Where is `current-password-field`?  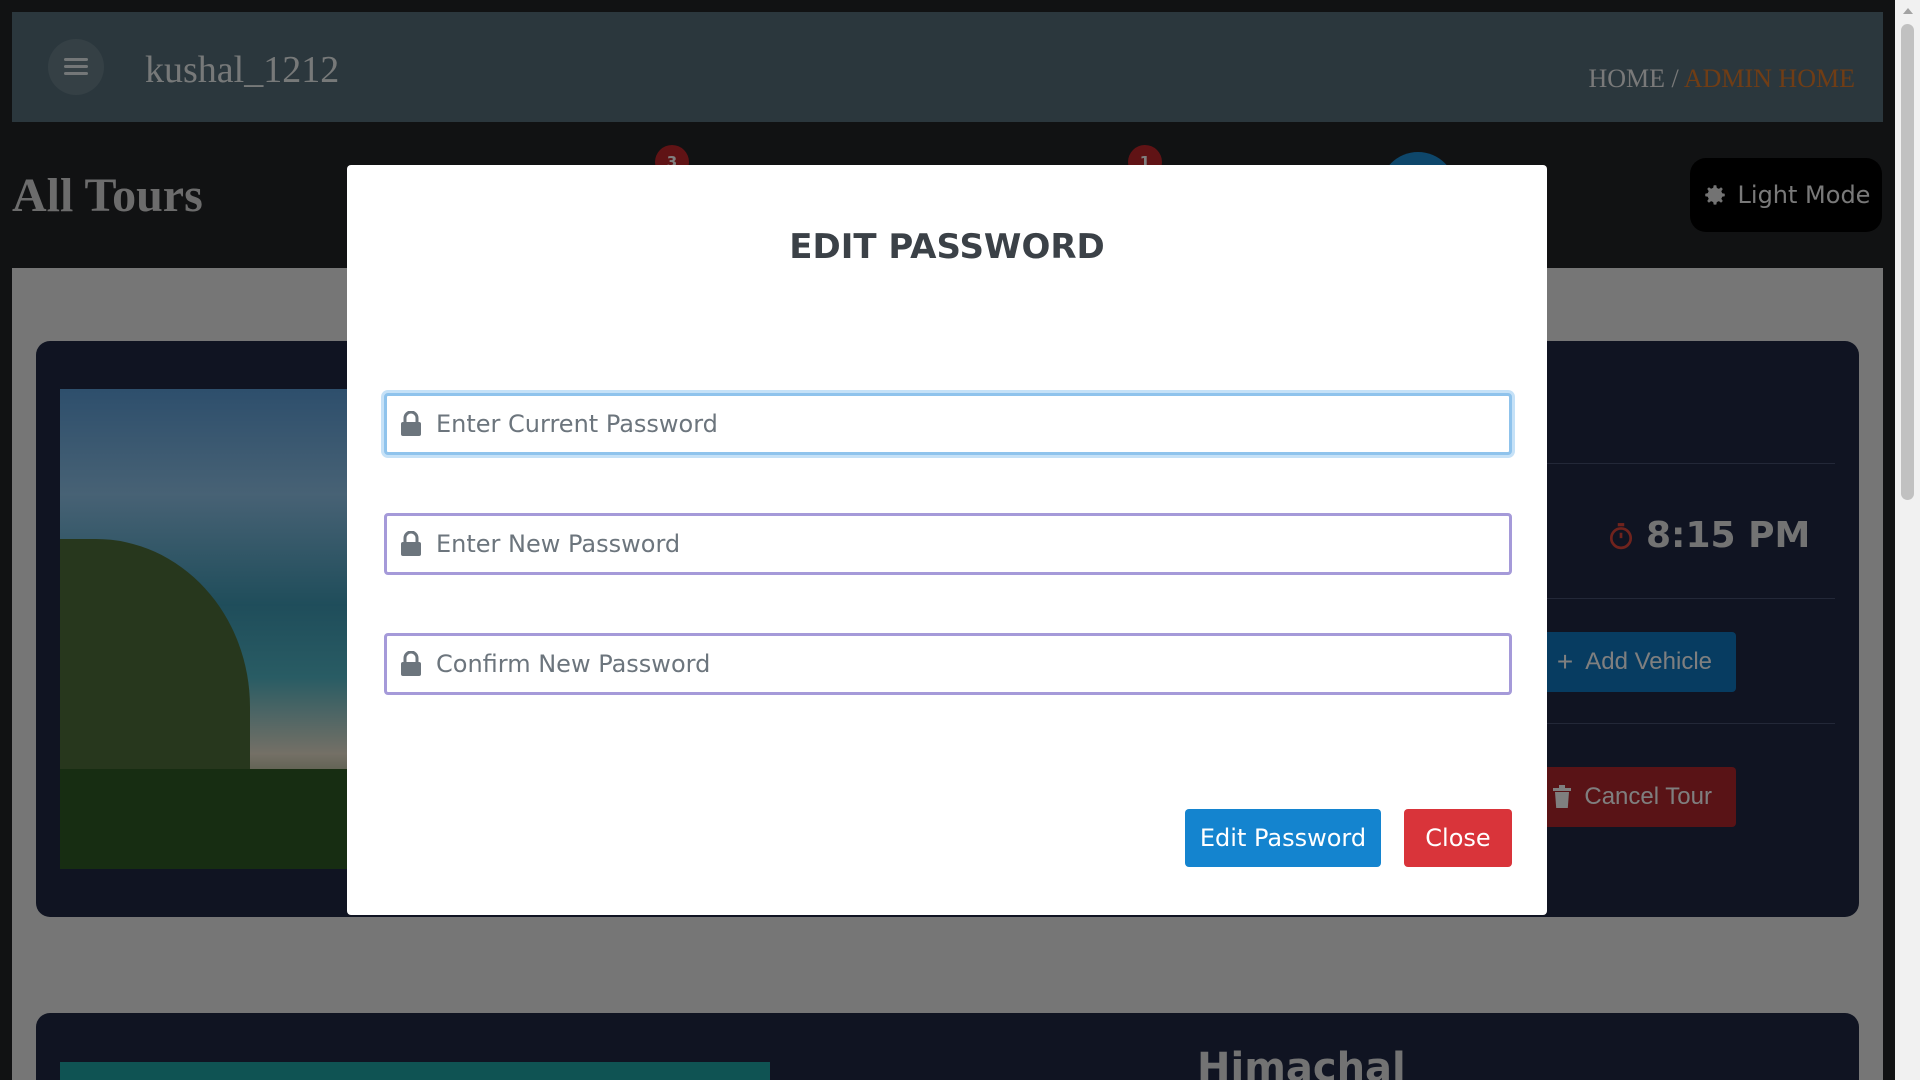 current-password-field is located at coordinates (948, 424).